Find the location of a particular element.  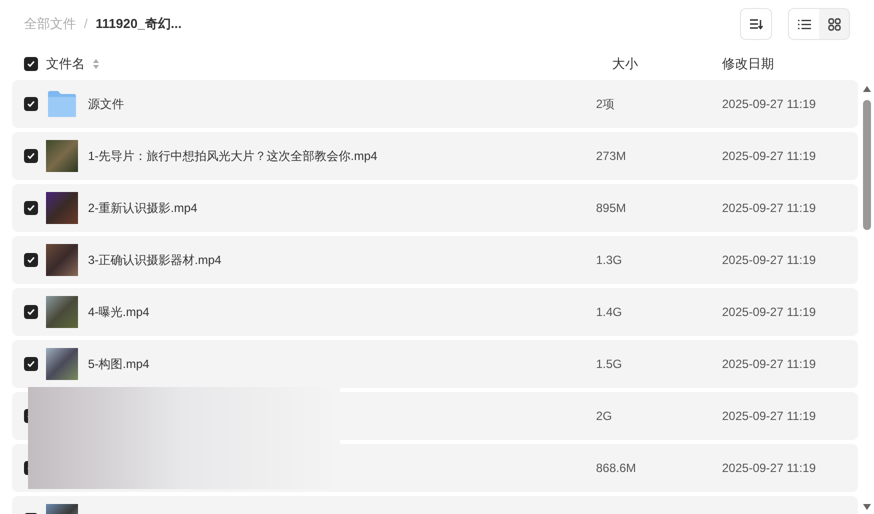

folder-icon is located at coordinates (62, 104).